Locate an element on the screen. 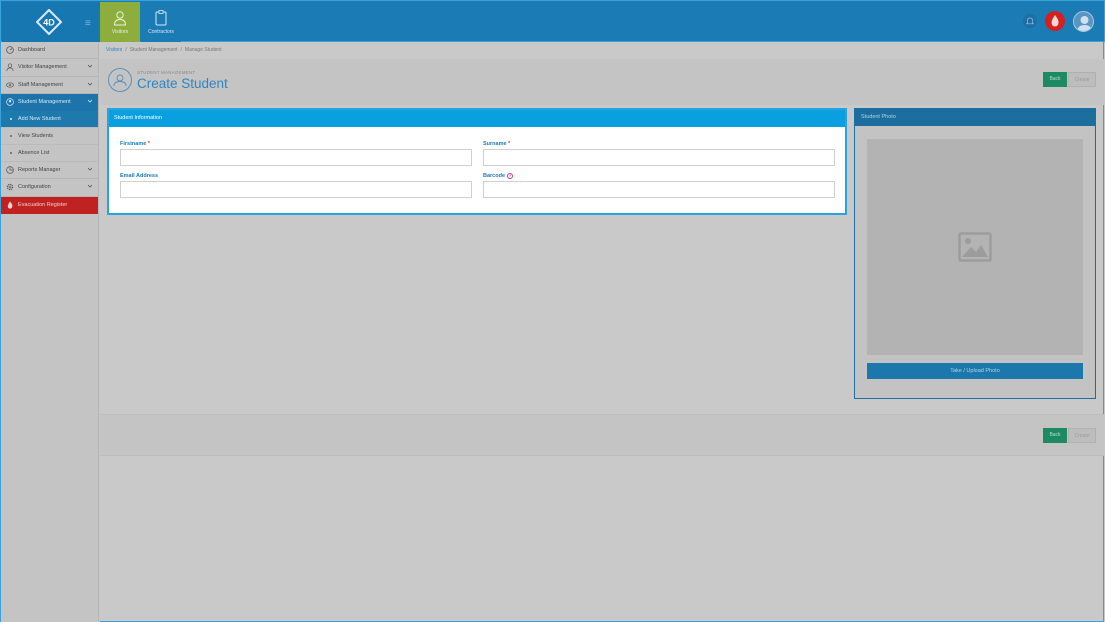 The width and height of the screenshot is (1105, 622). app-logo: 4D is located at coordinates (49, 22).